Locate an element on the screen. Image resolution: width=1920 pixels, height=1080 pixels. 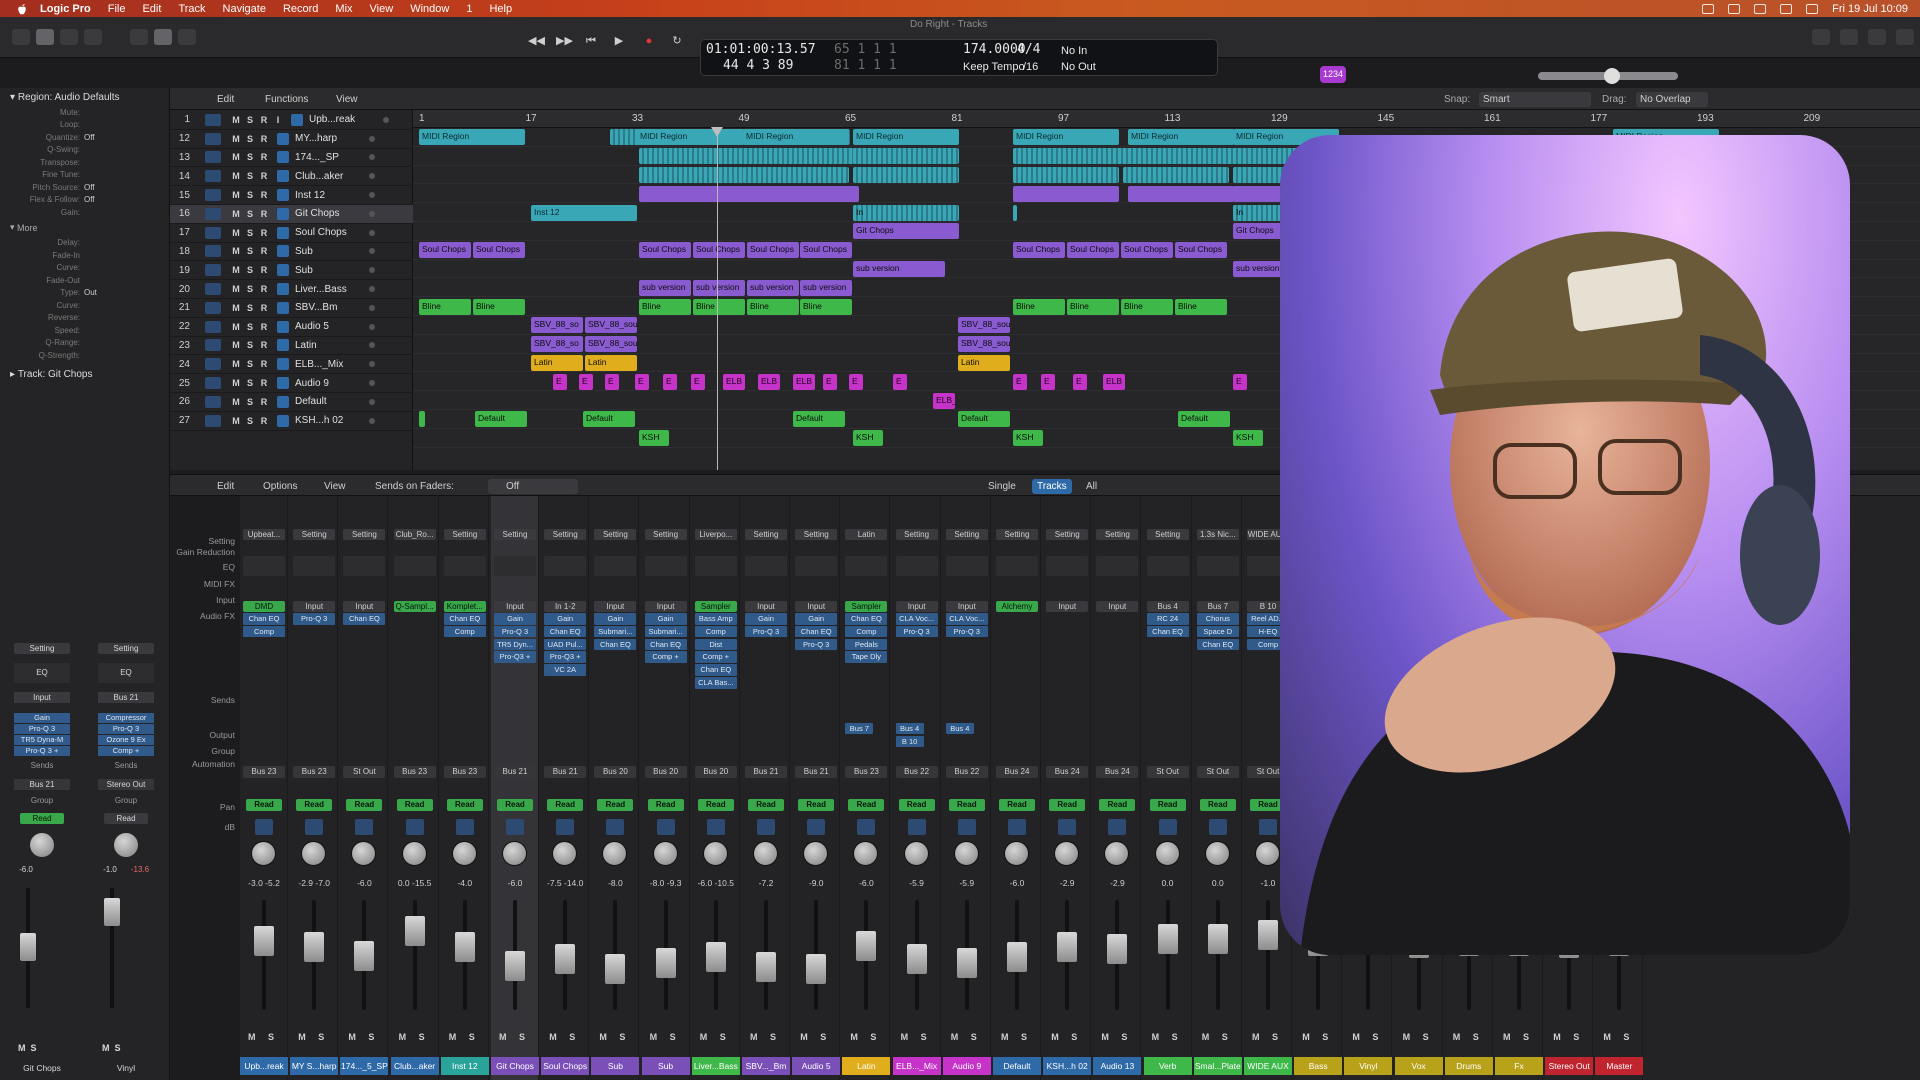
channel-output: Bus 23 is located at coordinates (464, 772).